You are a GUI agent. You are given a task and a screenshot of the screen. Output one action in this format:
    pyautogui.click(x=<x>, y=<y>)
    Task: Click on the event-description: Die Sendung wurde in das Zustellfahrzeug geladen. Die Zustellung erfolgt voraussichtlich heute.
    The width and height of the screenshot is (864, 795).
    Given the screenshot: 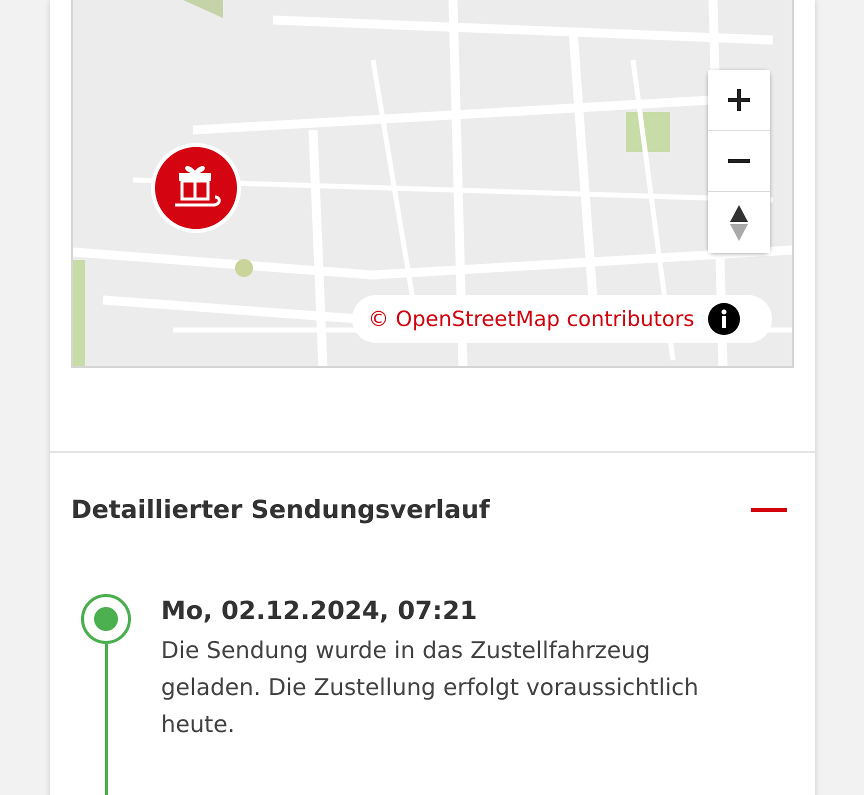 What is the action you would take?
    pyautogui.click(x=430, y=688)
    